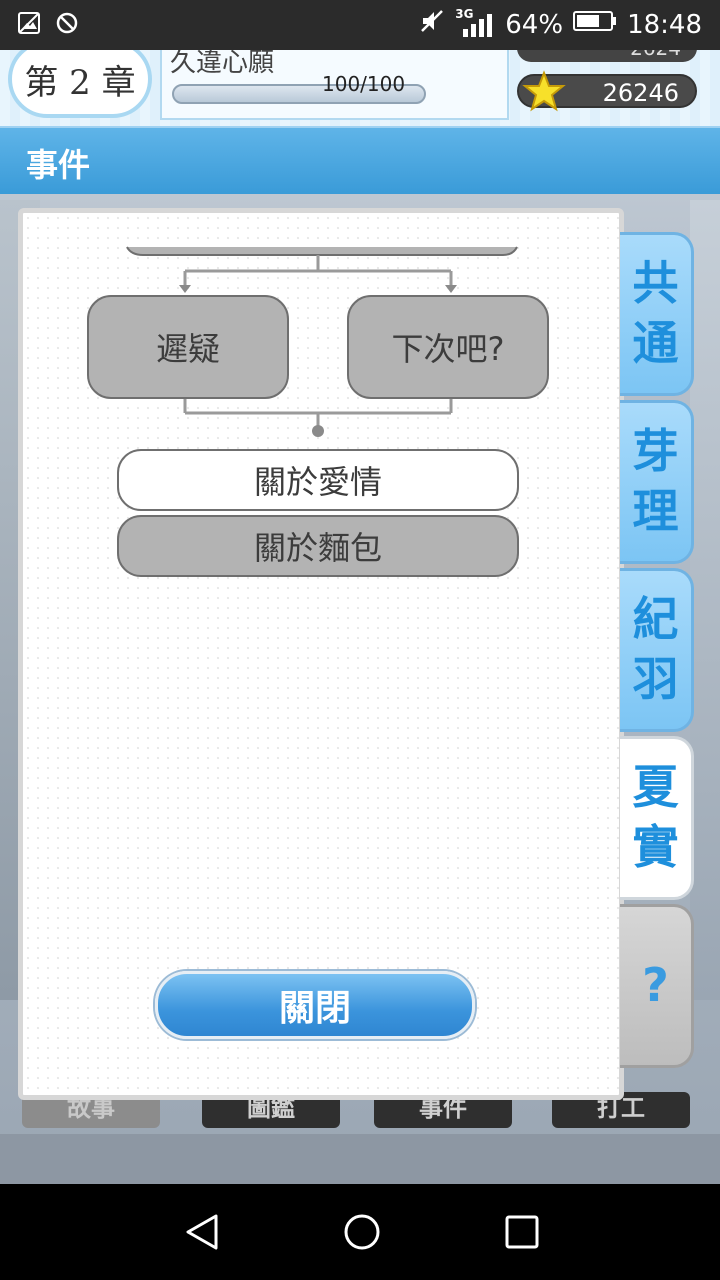 The image size is (720, 1280). I want to click on footer-strip, so click(360, 1159).